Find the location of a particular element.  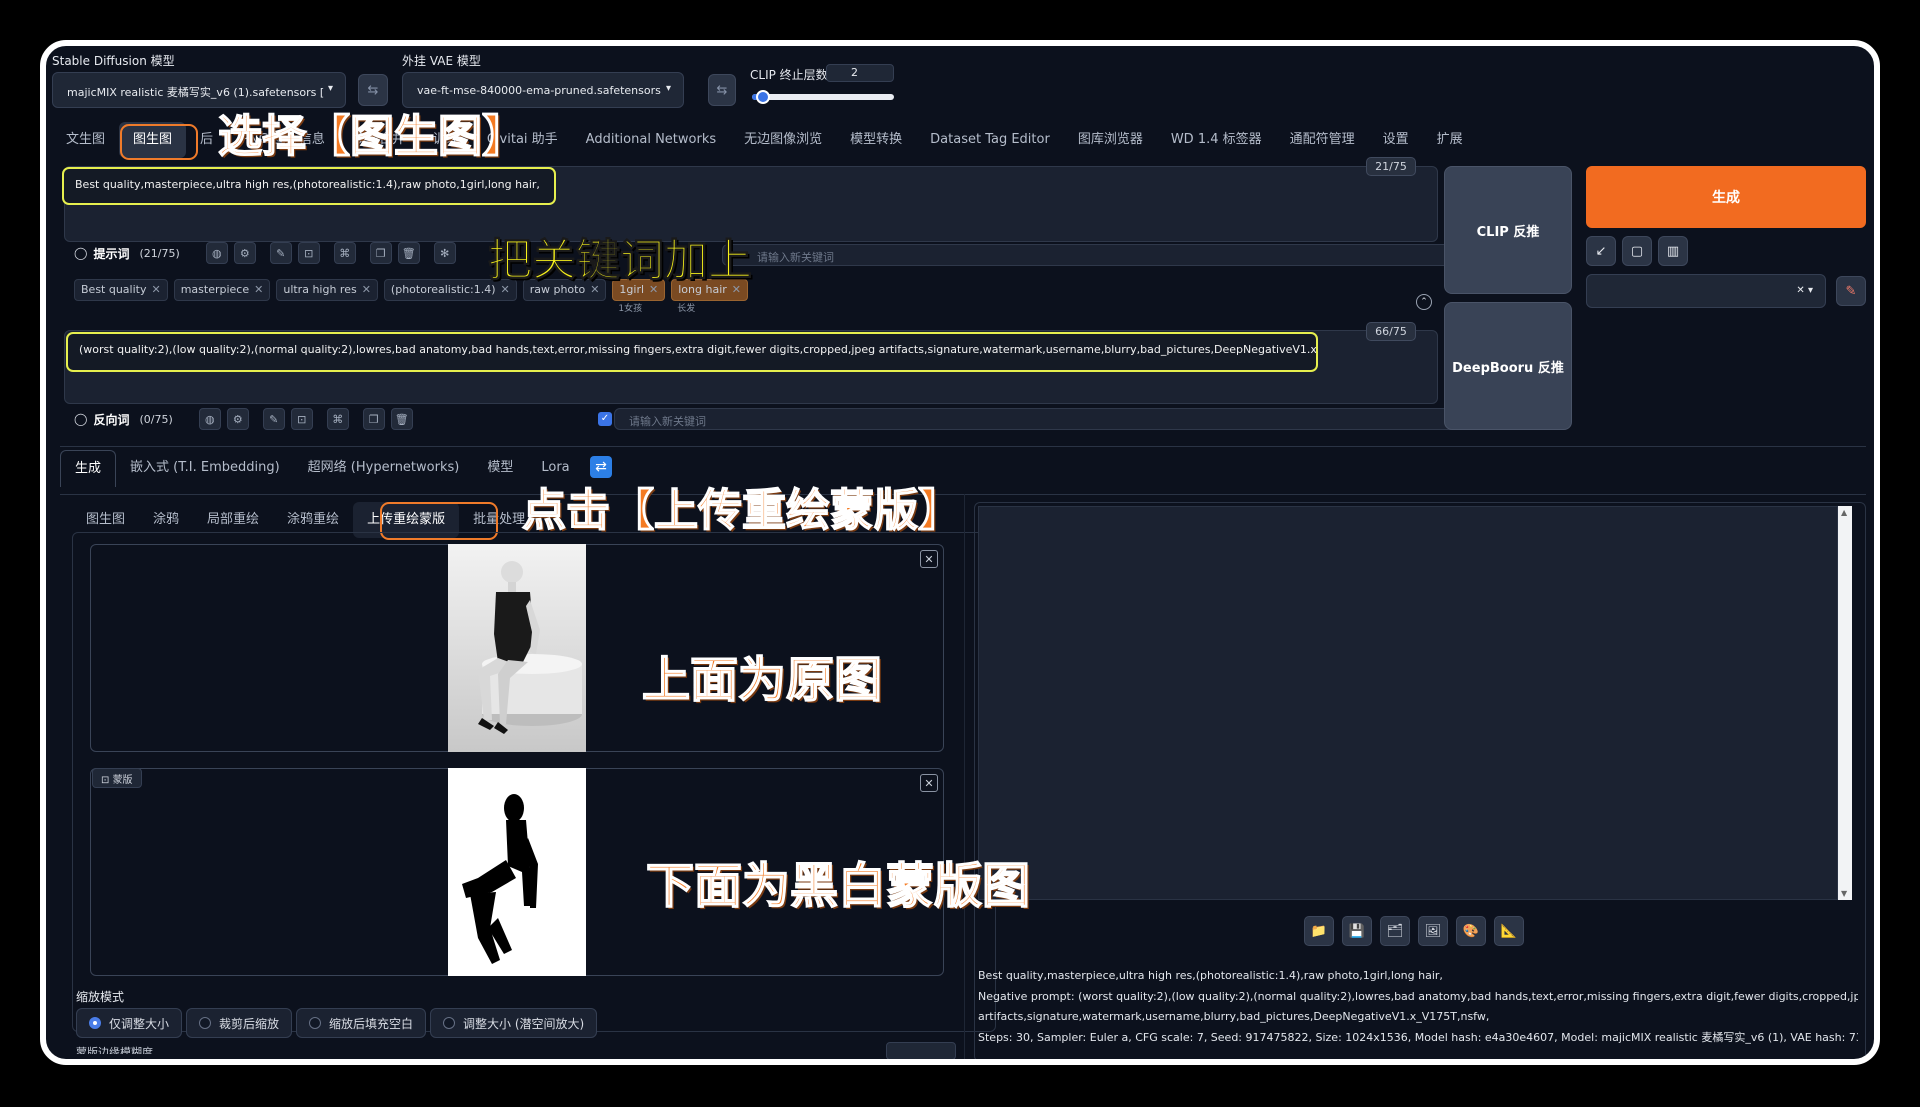

clip-interrogate-button: CLIP 反推 is located at coordinates (1508, 230).